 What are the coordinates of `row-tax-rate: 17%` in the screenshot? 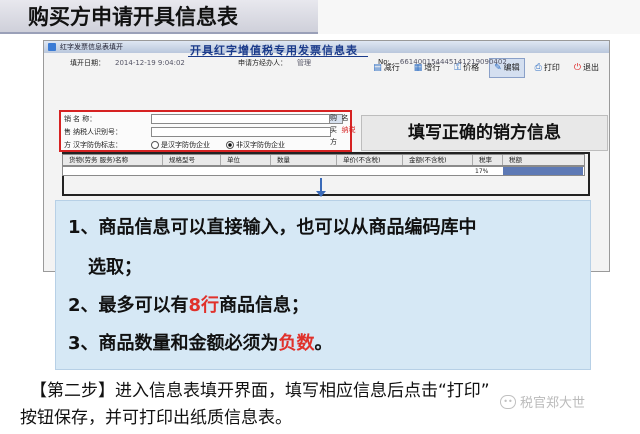 It's located at (482, 171).